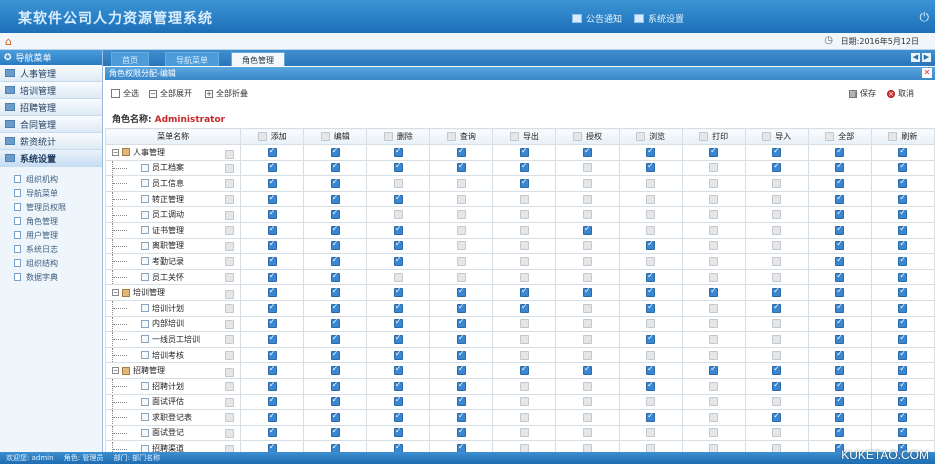  I want to click on save-button: ▤ 保存, so click(862, 93).